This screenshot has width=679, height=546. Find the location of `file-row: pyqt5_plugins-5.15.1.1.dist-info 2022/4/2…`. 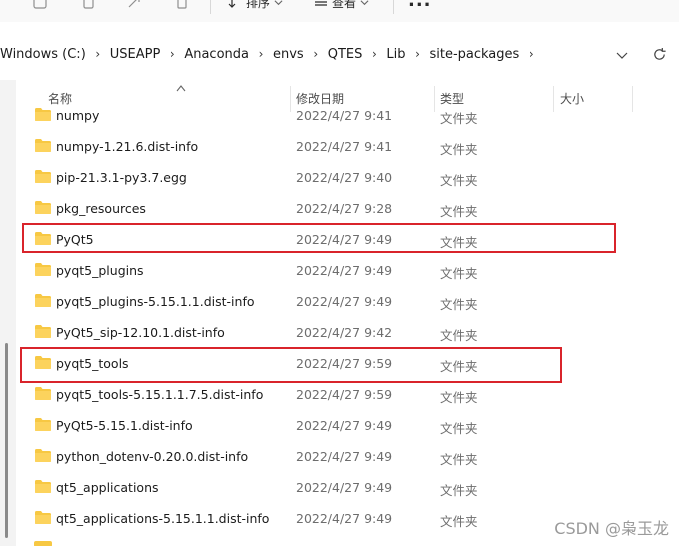

file-row: pyqt5_plugins-5.15.1.1.dist-info 2022/4/2… is located at coordinates (347, 301).